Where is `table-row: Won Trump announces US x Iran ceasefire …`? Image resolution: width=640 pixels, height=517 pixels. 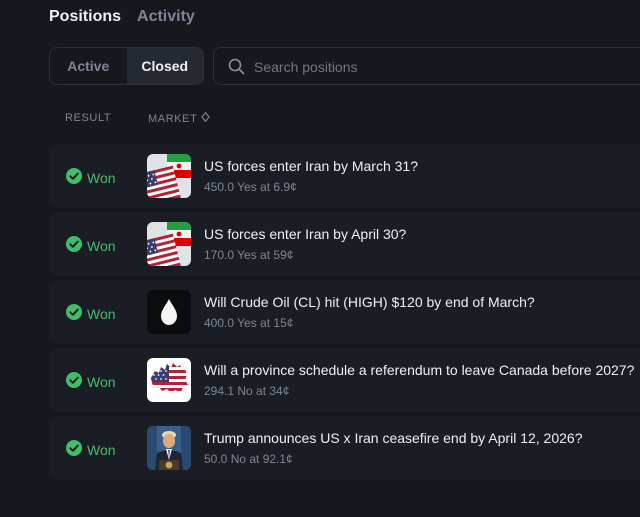
table-row: Won Trump announces US x Iran ceasefire … is located at coordinates (344, 448).